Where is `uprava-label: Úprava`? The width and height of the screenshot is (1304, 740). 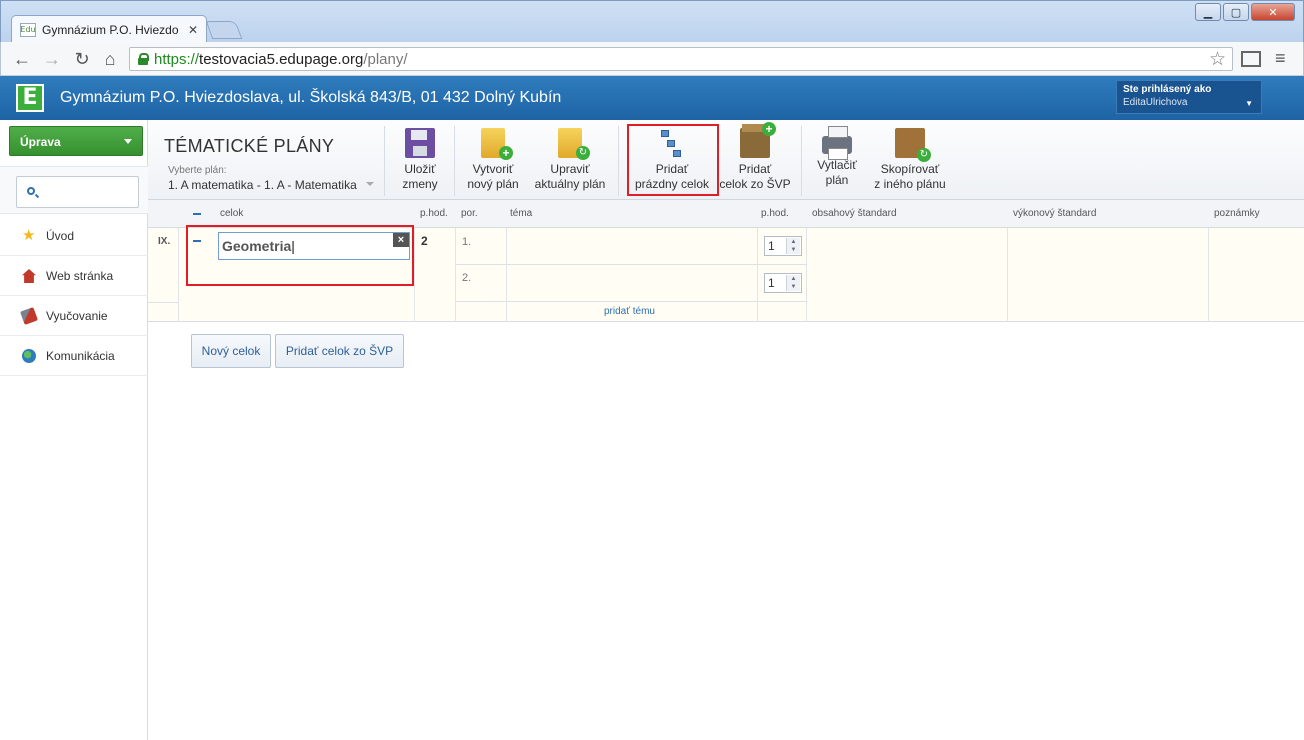
uprava-label: Úprava is located at coordinates (40, 142).